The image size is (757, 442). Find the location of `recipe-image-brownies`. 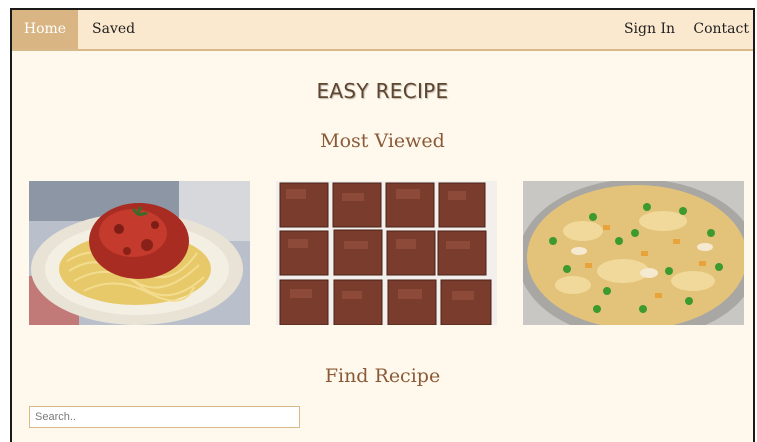

recipe-image-brownies is located at coordinates (386, 253).